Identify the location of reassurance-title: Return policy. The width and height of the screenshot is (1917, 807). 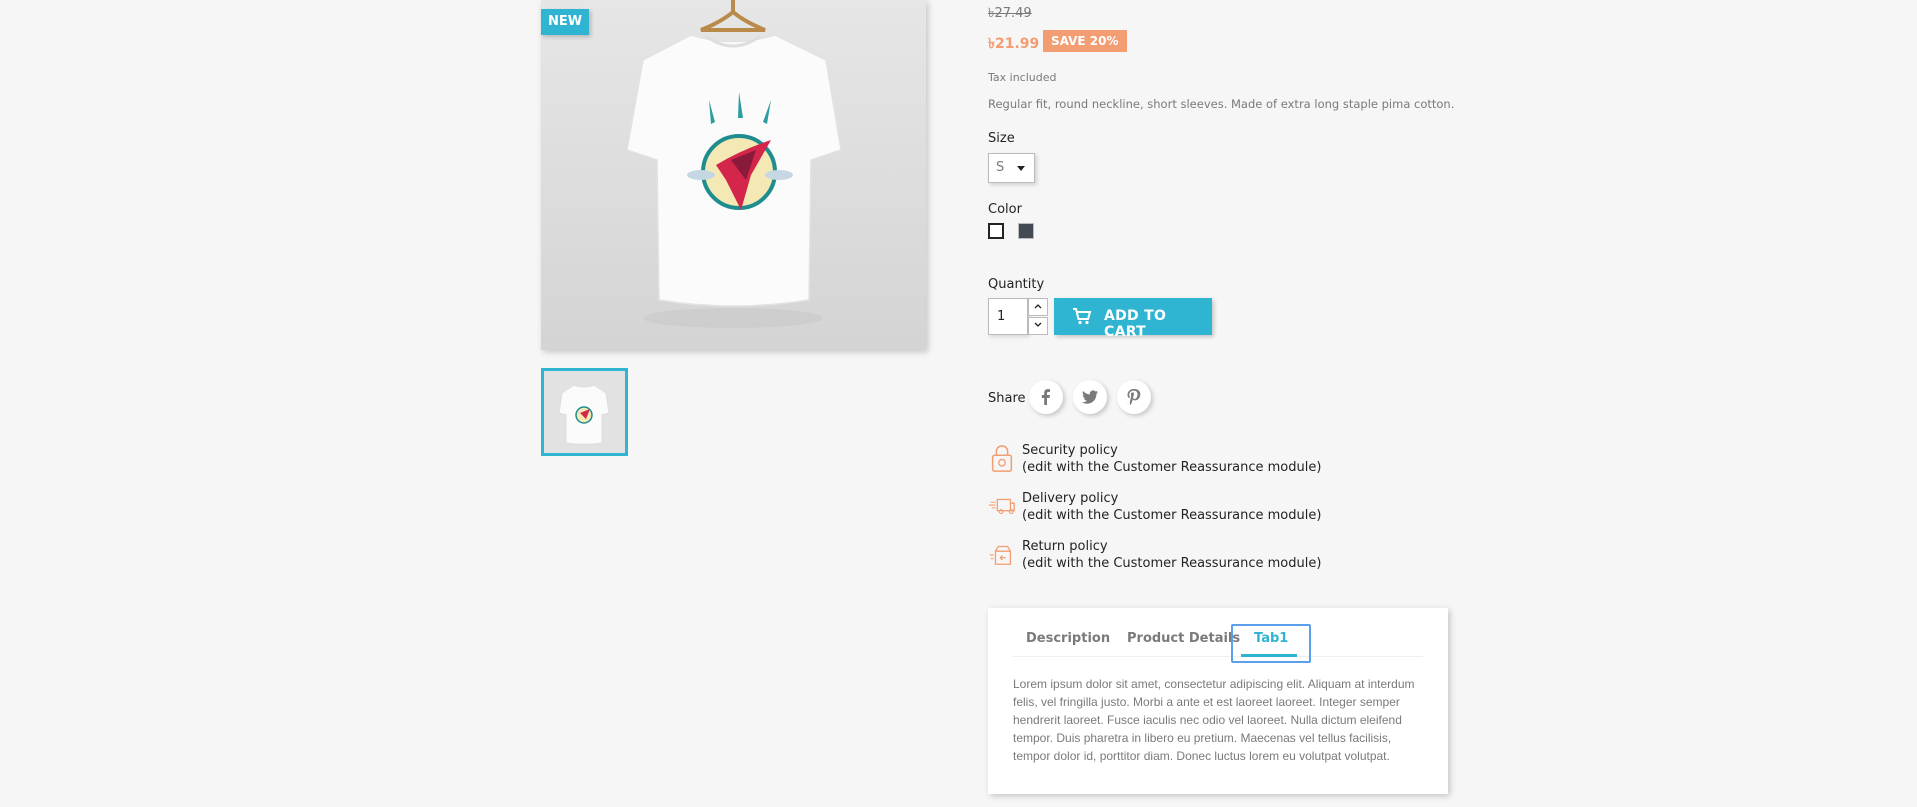
(1065, 546).